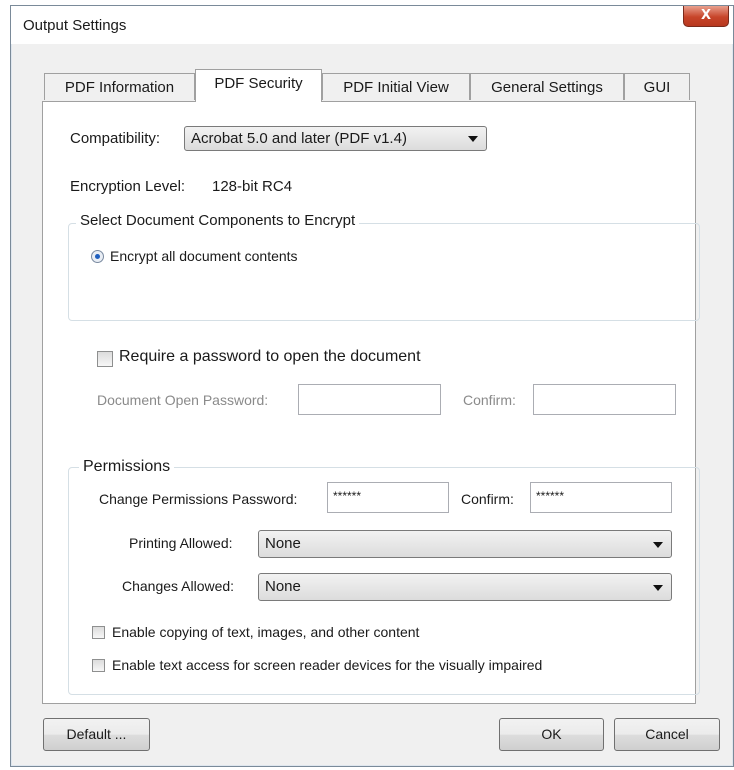  Describe the element at coordinates (396, 86) in the screenshot. I see `tab-pdf-initial-view: PDF Initial View` at that location.